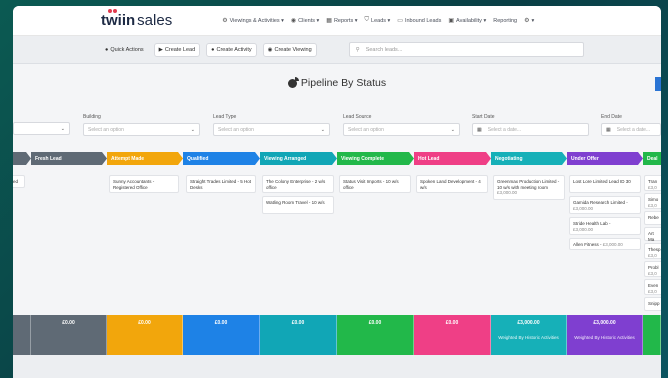 The image size is (668, 378). What do you see at coordinates (341, 21) in the screenshot?
I see `nav-reports: ▦ Reports ▾` at bounding box center [341, 21].